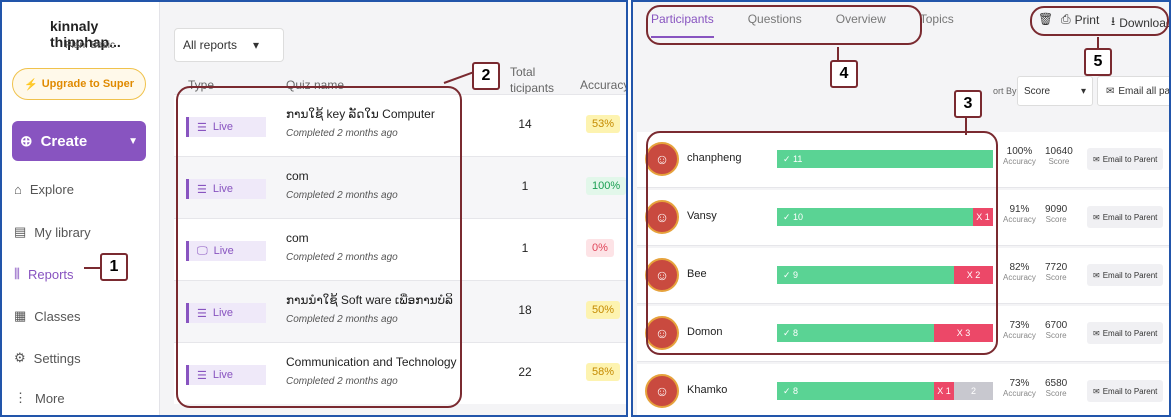 This screenshot has width=1171, height=417. What do you see at coordinates (525, 310) in the screenshot?
I see `total-participants: 18` at bounding box center [525, 310].